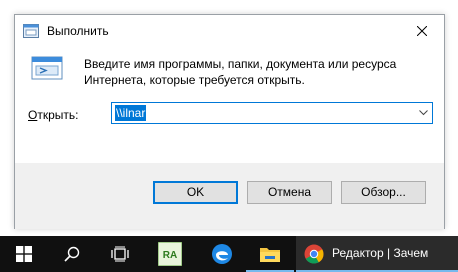  I want to click on run-program-icon, so click(47, 68).